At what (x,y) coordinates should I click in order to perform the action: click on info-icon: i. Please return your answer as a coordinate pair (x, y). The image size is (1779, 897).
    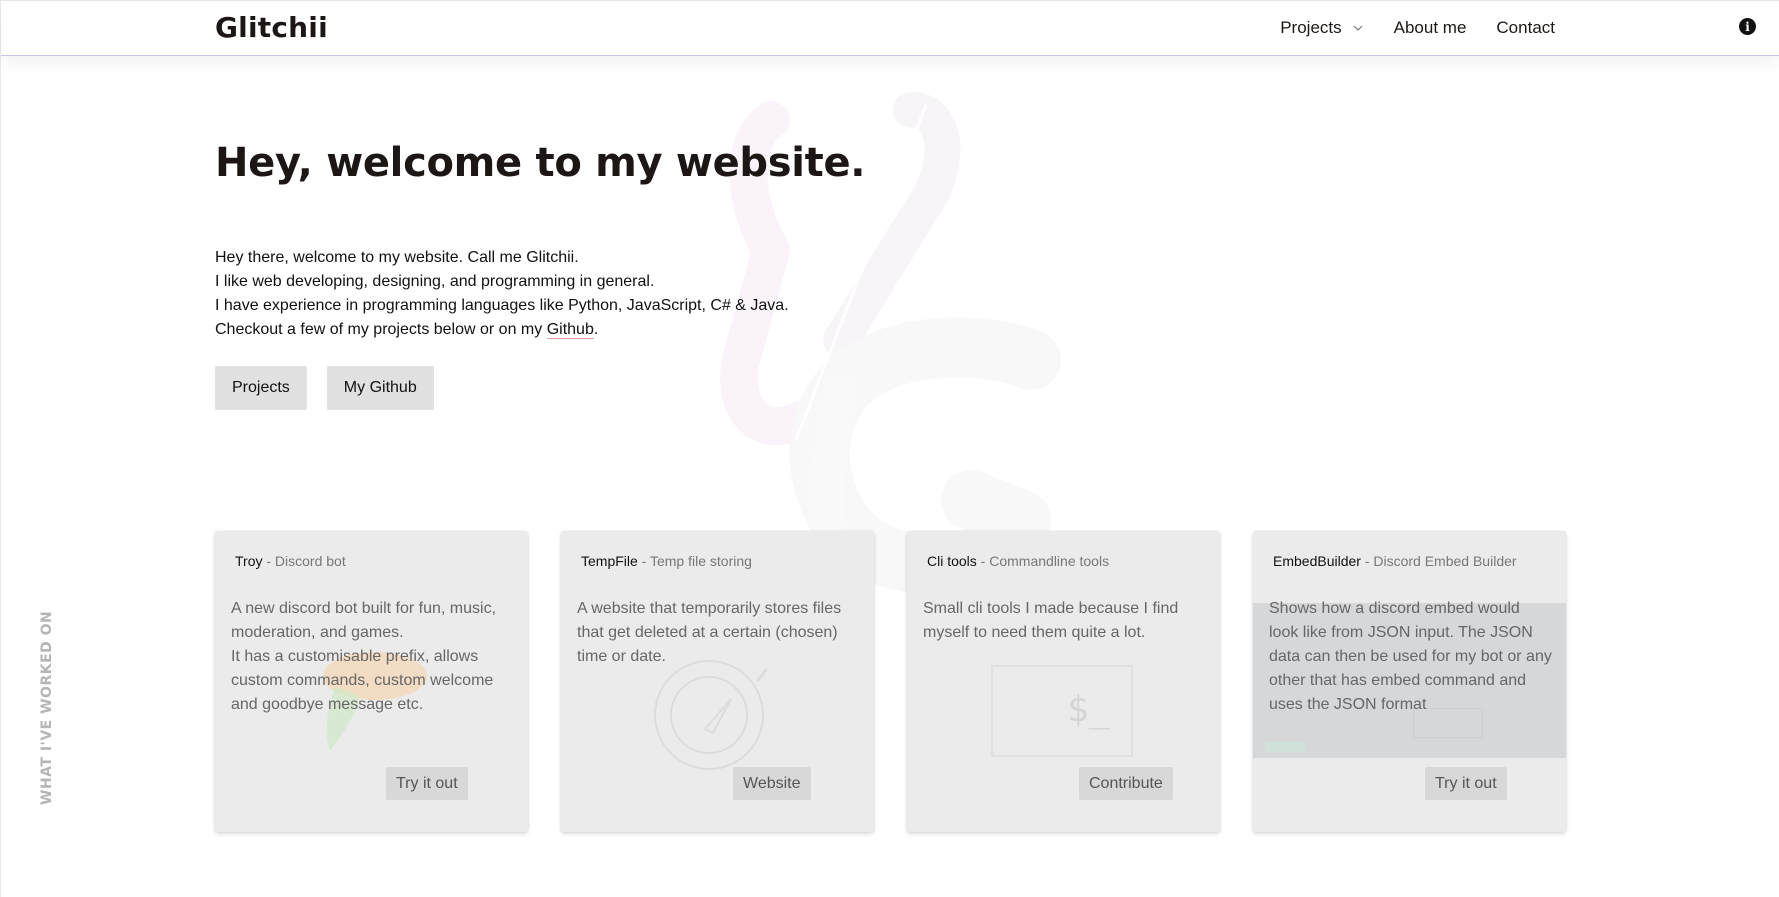
    Looking at the image, I should click on (1747, 26).